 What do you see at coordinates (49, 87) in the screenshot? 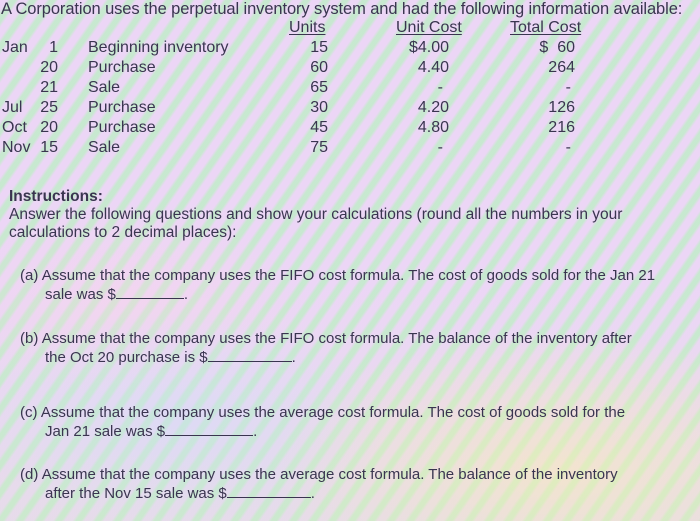
I see `row-day: 21` at bounding box center [49, 87].